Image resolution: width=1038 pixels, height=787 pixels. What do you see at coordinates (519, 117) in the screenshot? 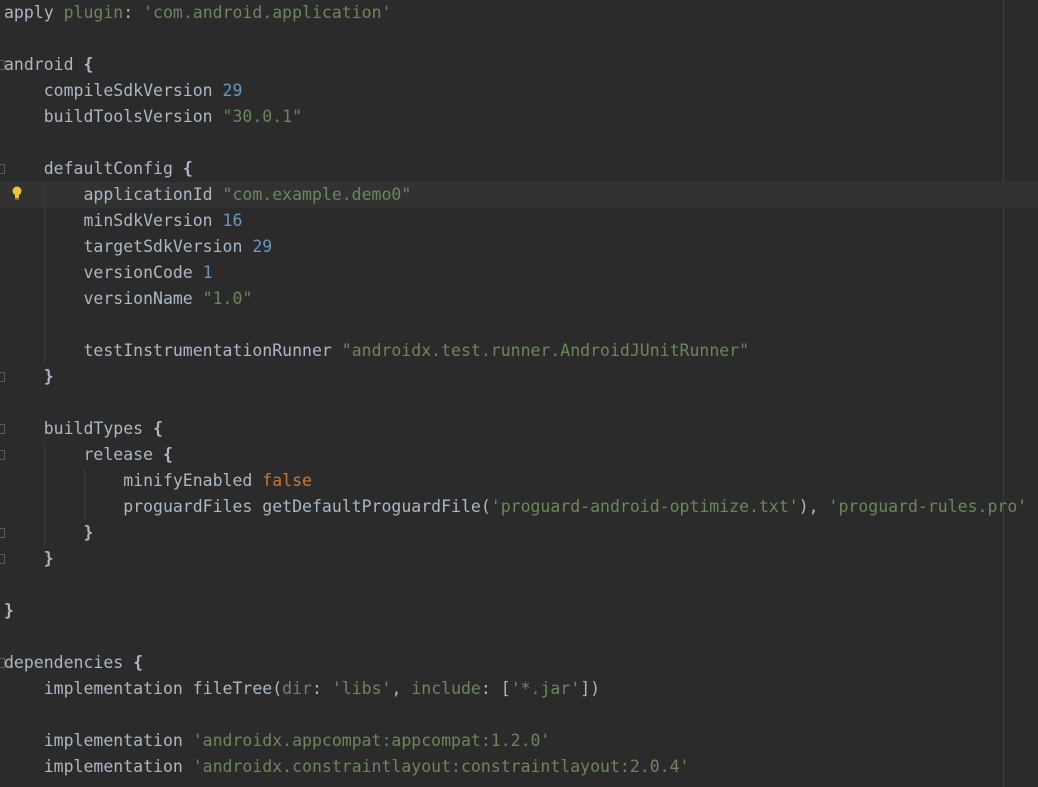
I see `code-line: buildToolsVersion "30.0.1"` at bounding box center [519, 117].